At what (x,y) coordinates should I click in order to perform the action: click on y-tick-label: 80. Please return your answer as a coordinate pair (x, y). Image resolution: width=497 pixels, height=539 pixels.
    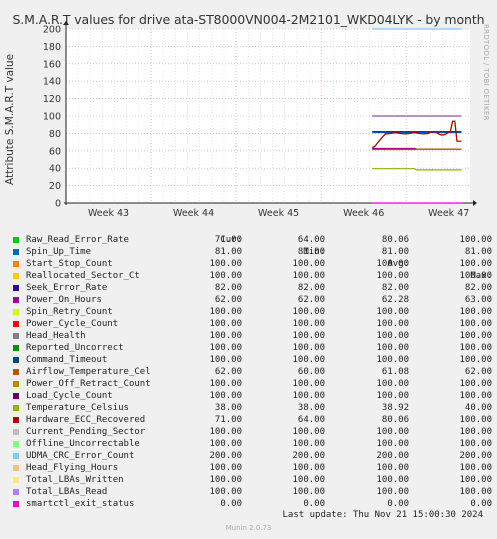
    Looking at the image, I should click on (55, 134).